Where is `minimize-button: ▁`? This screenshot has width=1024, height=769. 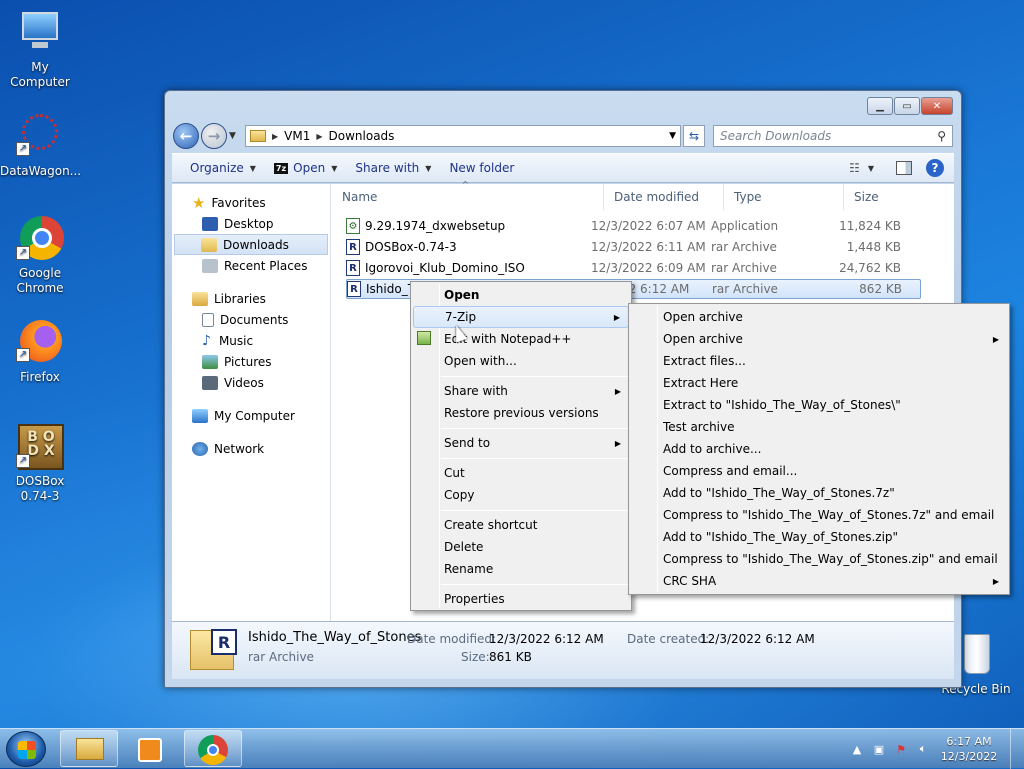
minimize-button: ▁ is located at coordinates (880, 106).